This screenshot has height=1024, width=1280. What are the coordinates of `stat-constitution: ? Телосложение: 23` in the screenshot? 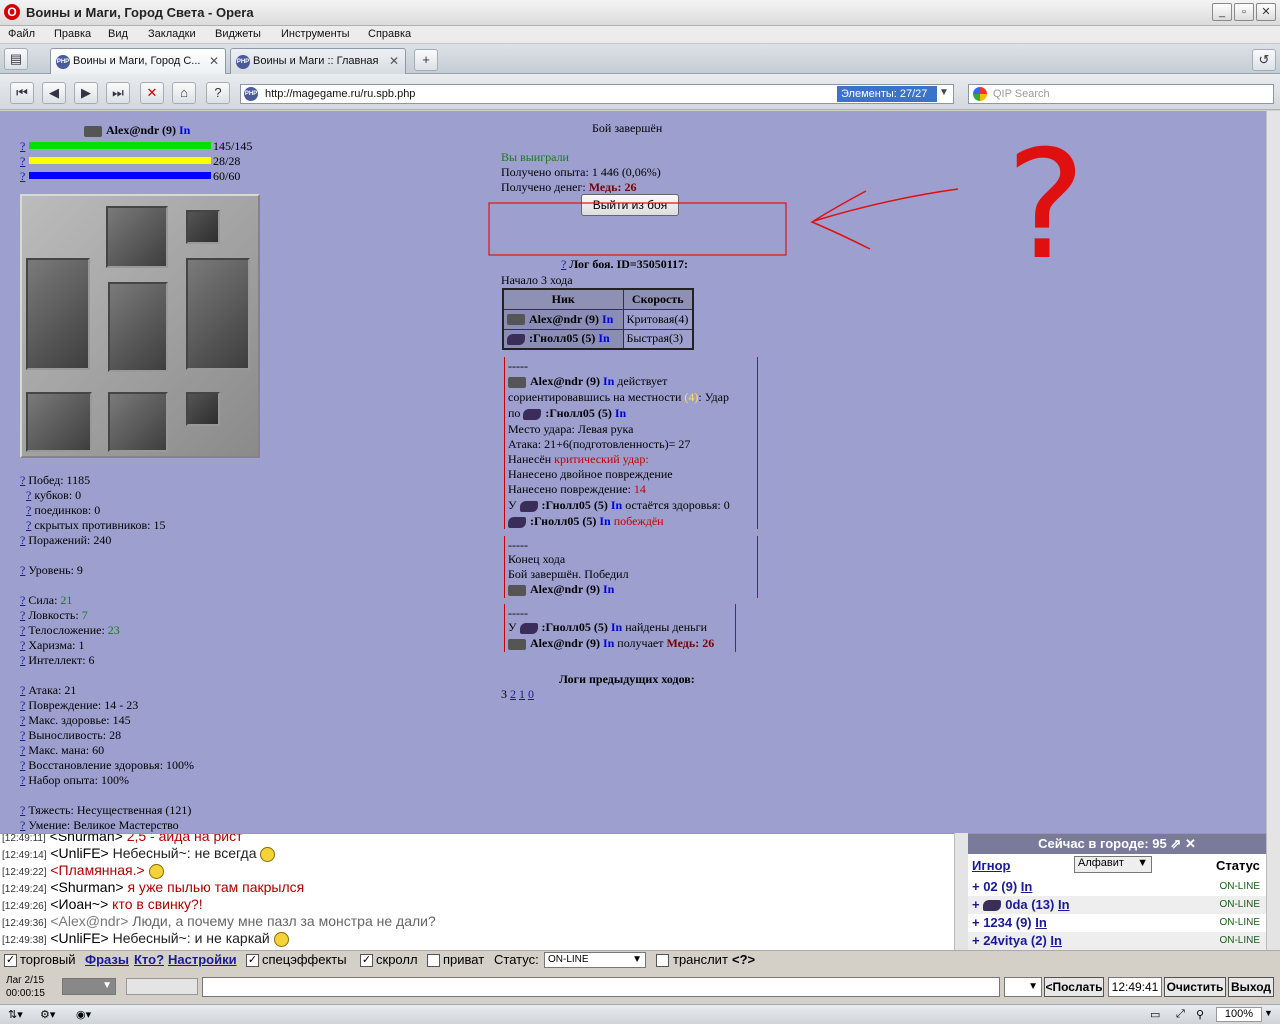 It's located at (70, 630).